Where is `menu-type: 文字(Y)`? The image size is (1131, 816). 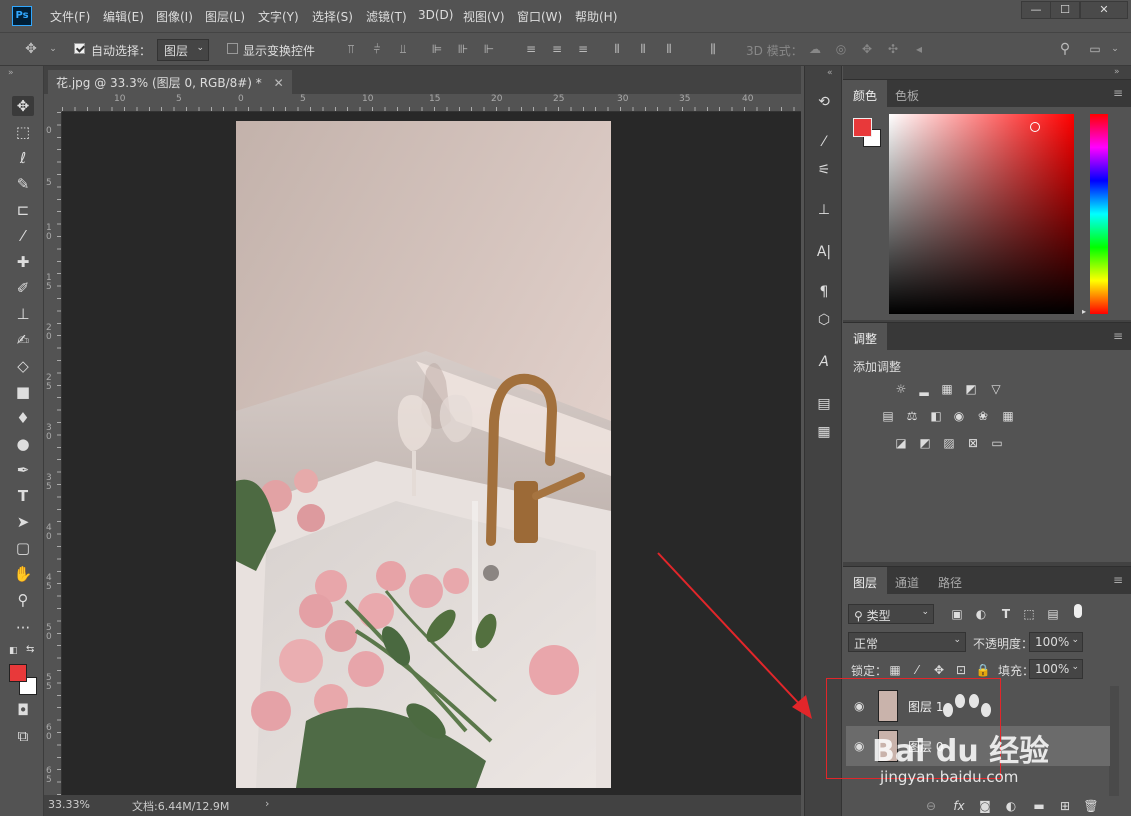
menu-type: 文字(Y) is located at coordinates (278, 16).